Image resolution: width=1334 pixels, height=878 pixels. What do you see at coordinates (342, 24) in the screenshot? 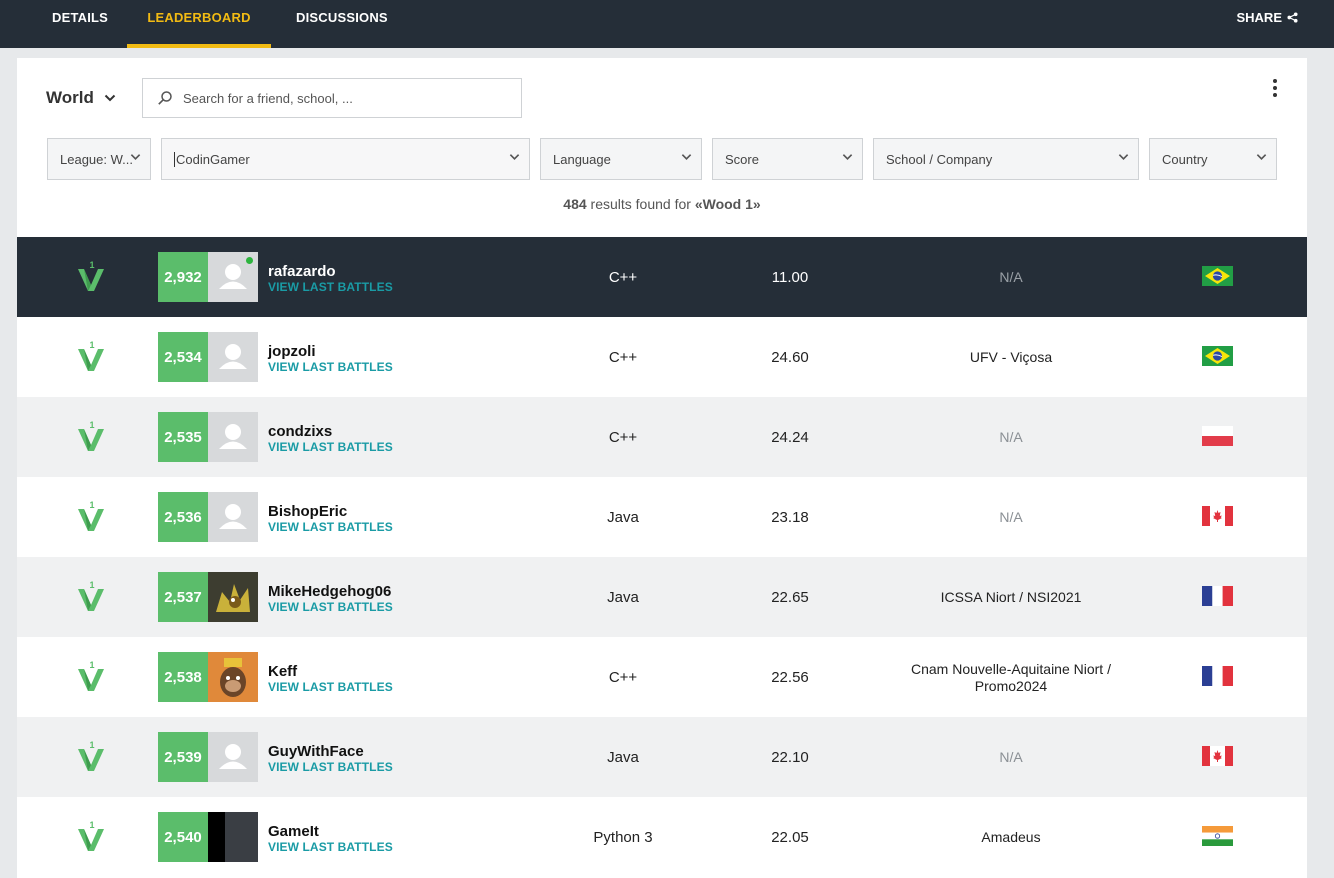
I see `tab-discussions: DISCUSSIONS` at bounding box center [342, 24].